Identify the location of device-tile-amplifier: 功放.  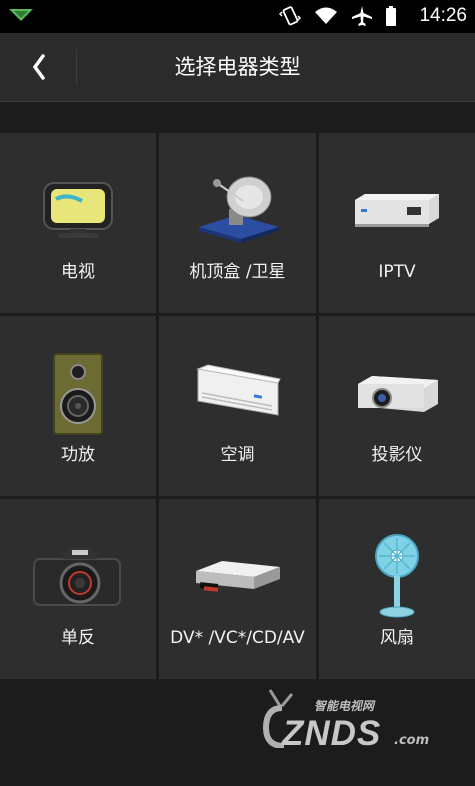
(78, 406).